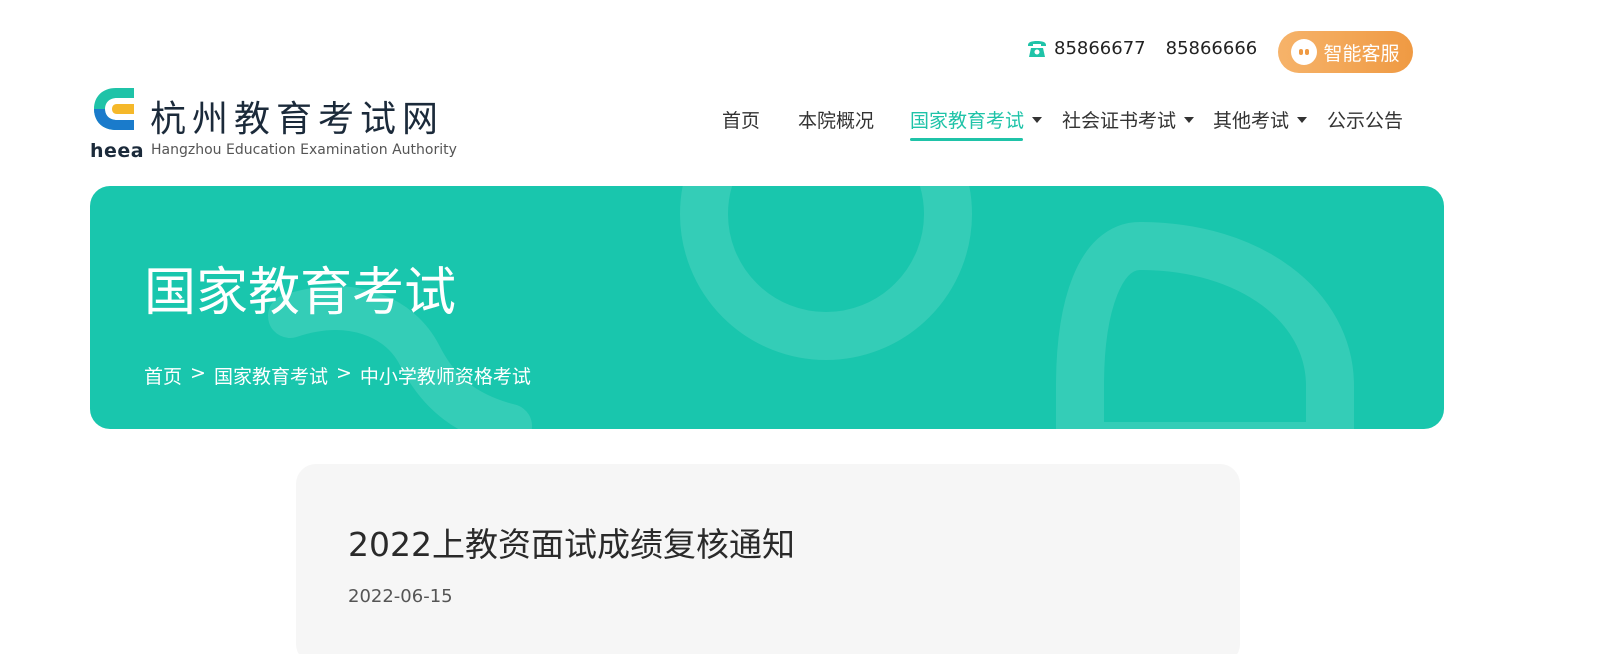 The image size is (1613, 654). What do you see at coordinates (1100, 48) in the screenshot?
I see `phone-number-1: 85866677` at bounding box center [1100, 48].